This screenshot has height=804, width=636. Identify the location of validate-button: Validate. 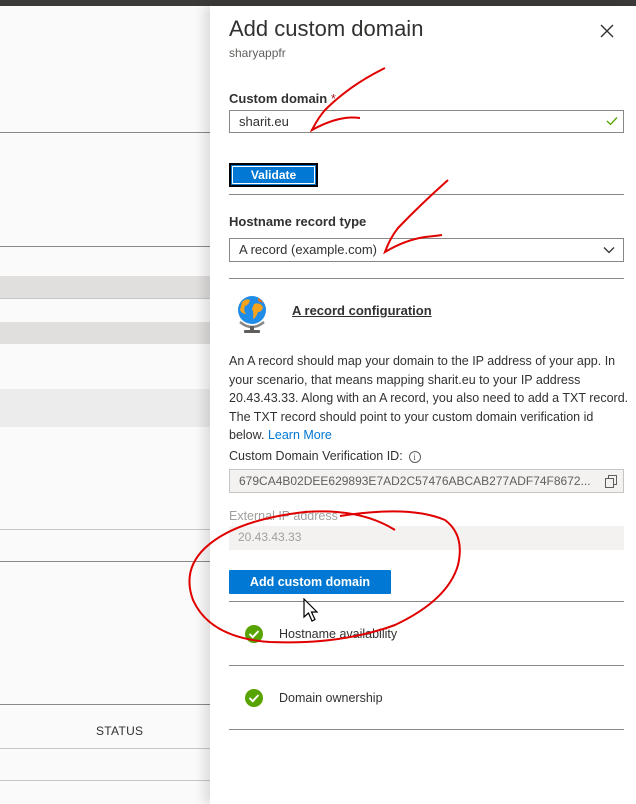
(273, 175).